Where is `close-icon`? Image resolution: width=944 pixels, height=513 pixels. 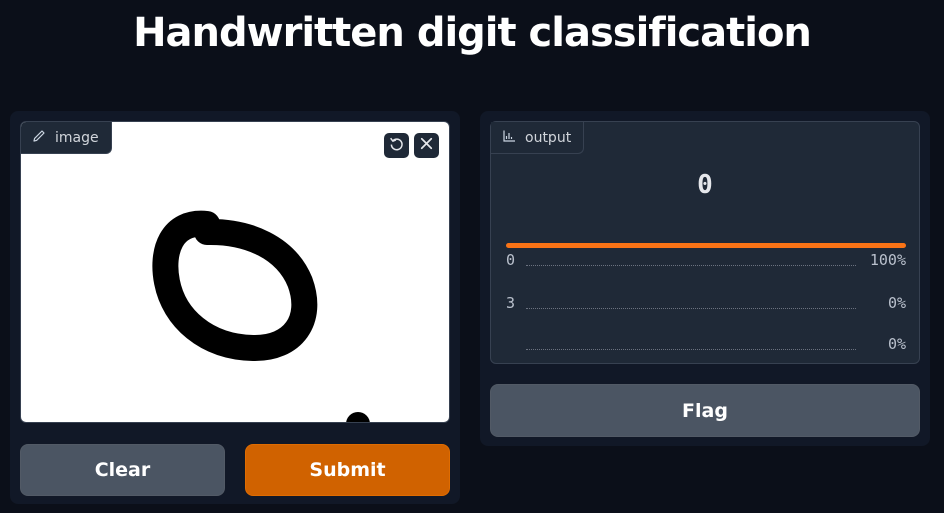
close-icon is located at coordinates (426, 145).